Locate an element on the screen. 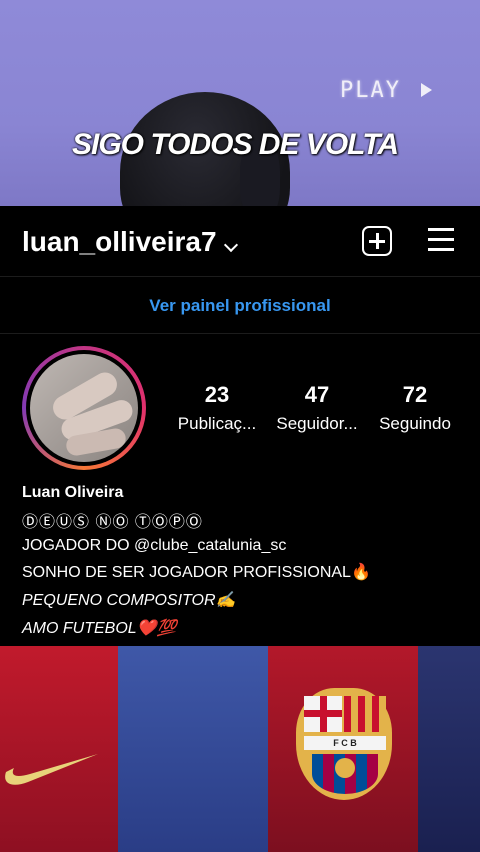 The height and width of the screenshot is (852, 480). bio-line: AMO FUTEBOL❤️💯 is located at coordinates (99, 628).